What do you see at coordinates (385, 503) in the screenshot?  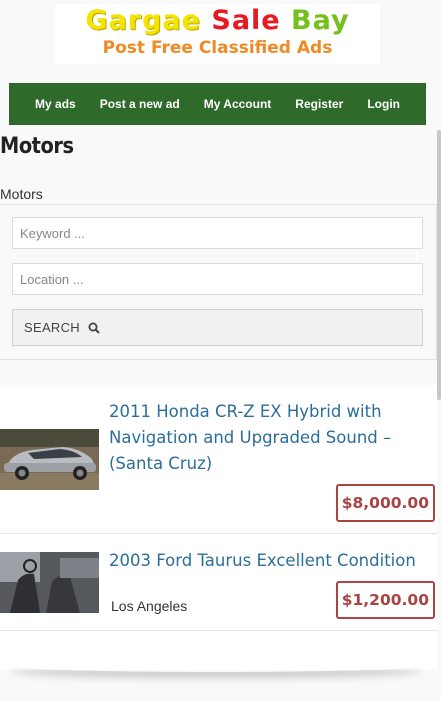 I see `listing-price: $8,000.00` at bounding box center [385, 503].